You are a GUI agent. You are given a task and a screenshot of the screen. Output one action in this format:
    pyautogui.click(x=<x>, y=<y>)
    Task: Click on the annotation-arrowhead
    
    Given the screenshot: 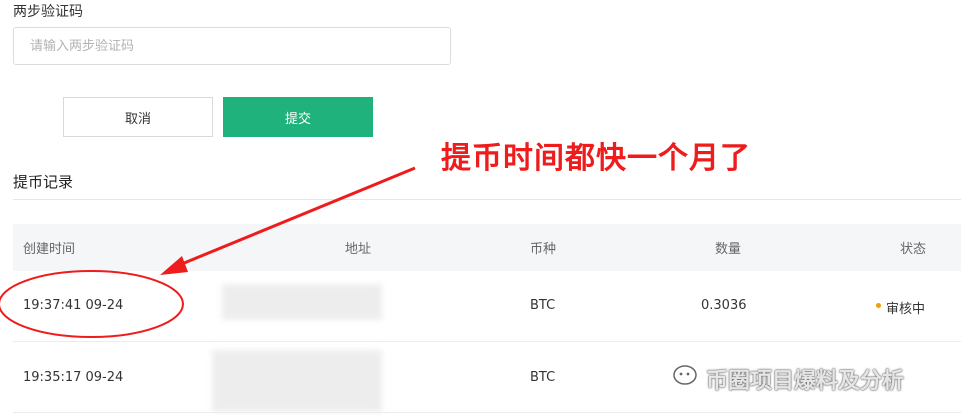 What is the action you would take?
    pyautogui.click(x=174, y=265)
    